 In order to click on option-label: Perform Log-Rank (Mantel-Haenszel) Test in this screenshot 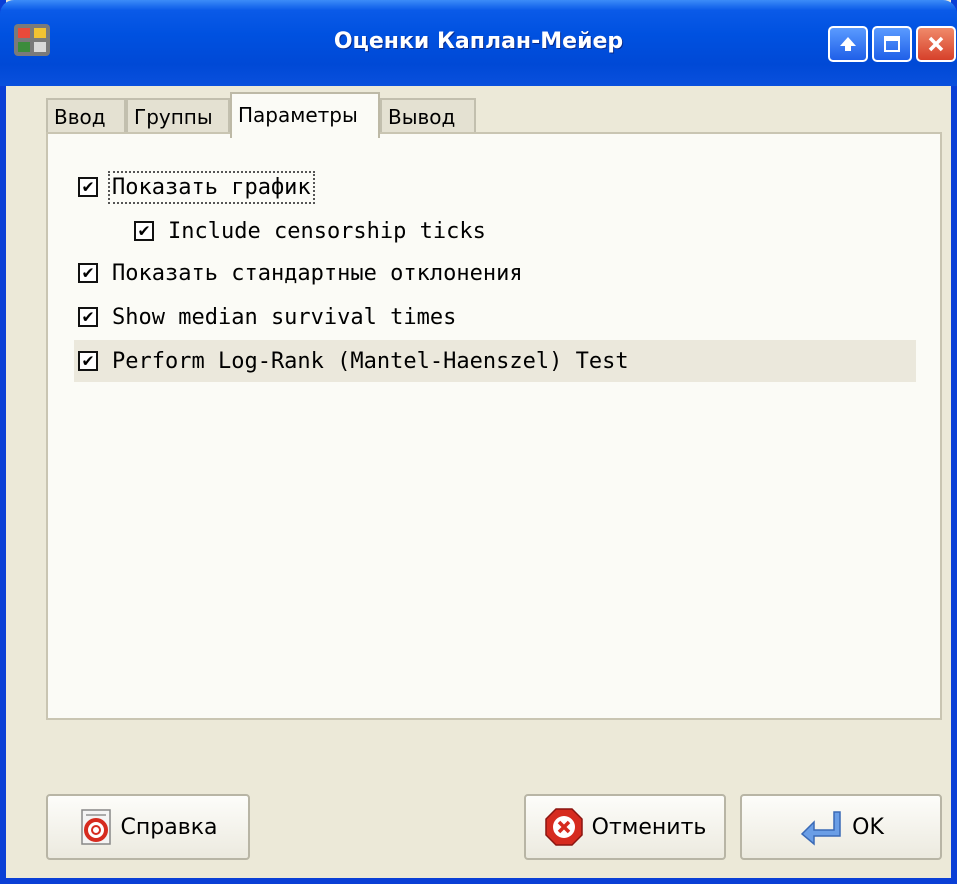, I will do `click(370, 361)`.